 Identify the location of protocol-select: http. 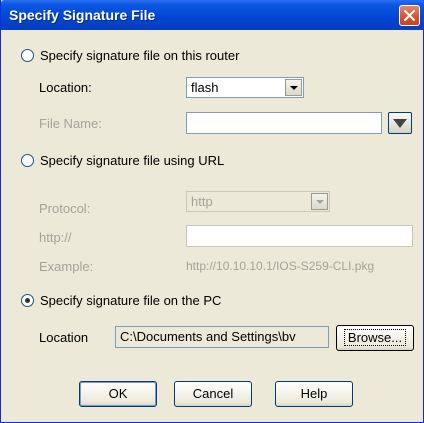
(258, 201).